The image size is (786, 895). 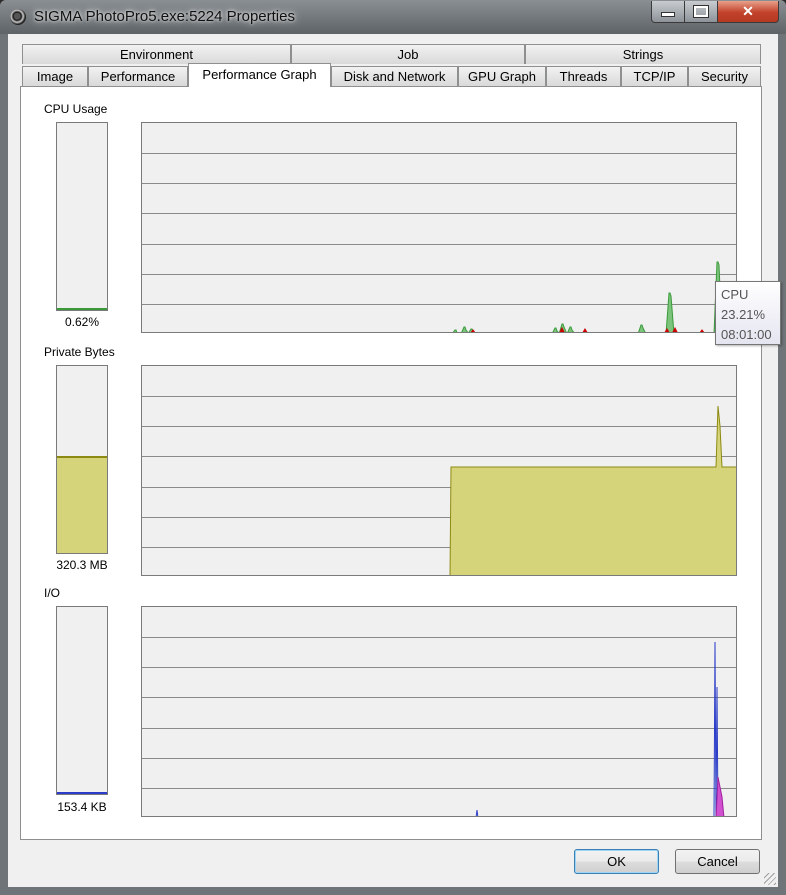 What do you see at coordinates (164, 16) in the screenshot?
I see `window-title: SIGMA PhotoPro5.exe:5224 Properties` at bounding box center [164, 16].